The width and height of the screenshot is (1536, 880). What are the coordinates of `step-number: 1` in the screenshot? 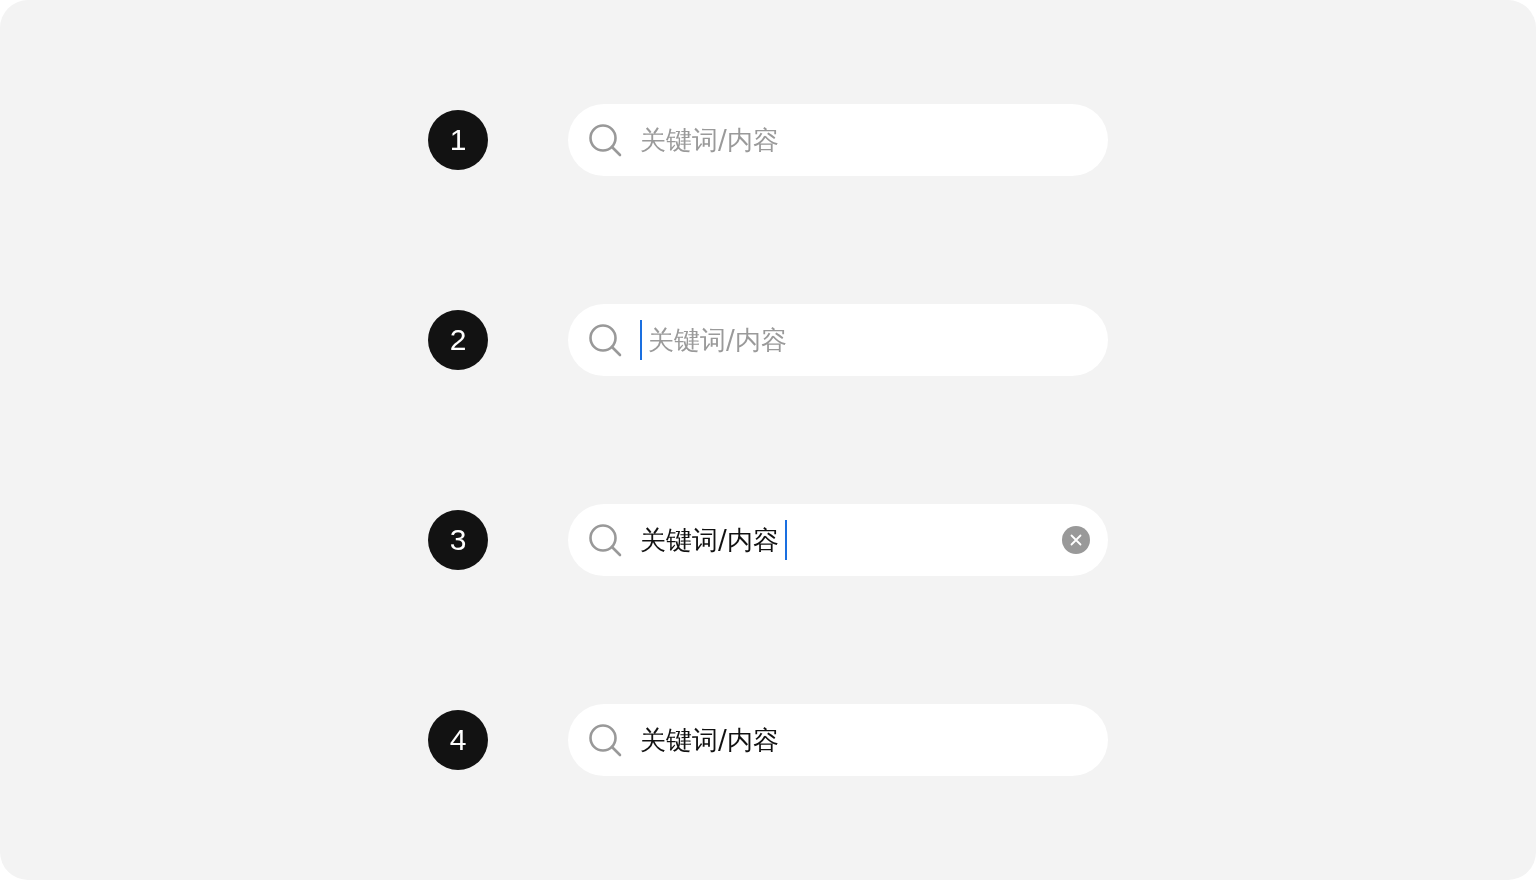 It's located at (458, 140).